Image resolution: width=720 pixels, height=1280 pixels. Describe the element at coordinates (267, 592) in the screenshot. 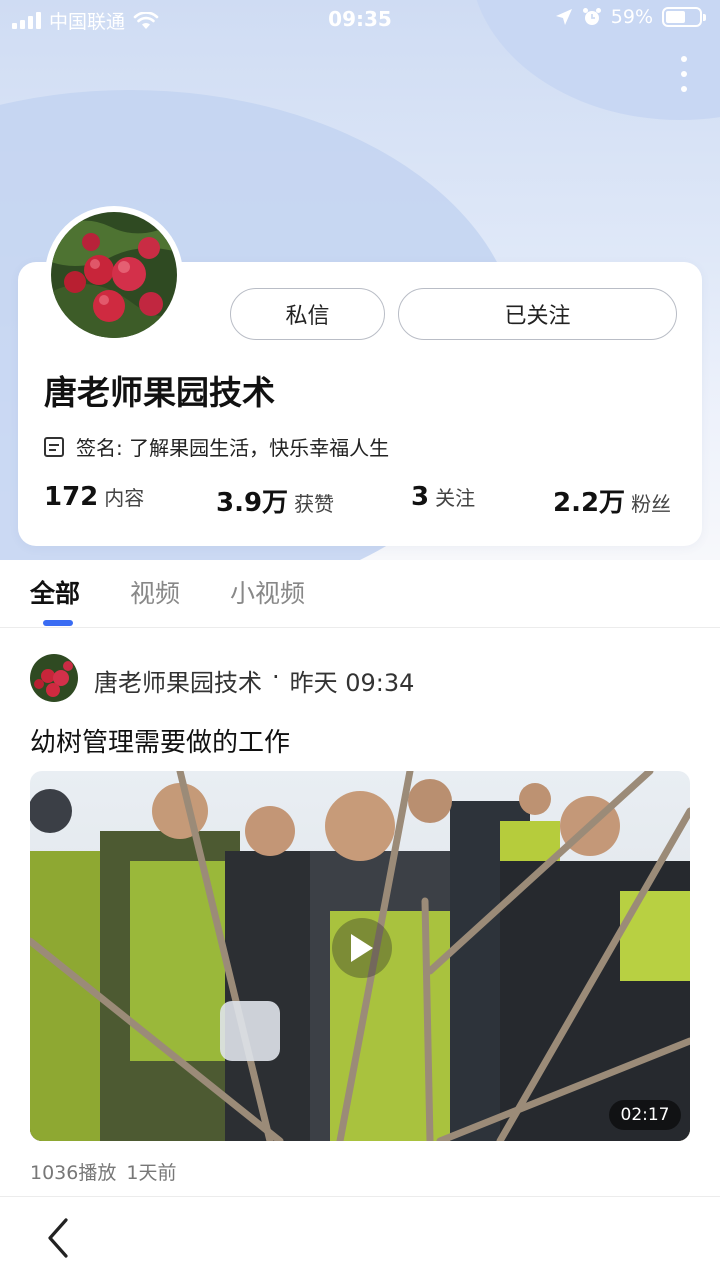

I see `tab-short-video: 小视频` at that location.